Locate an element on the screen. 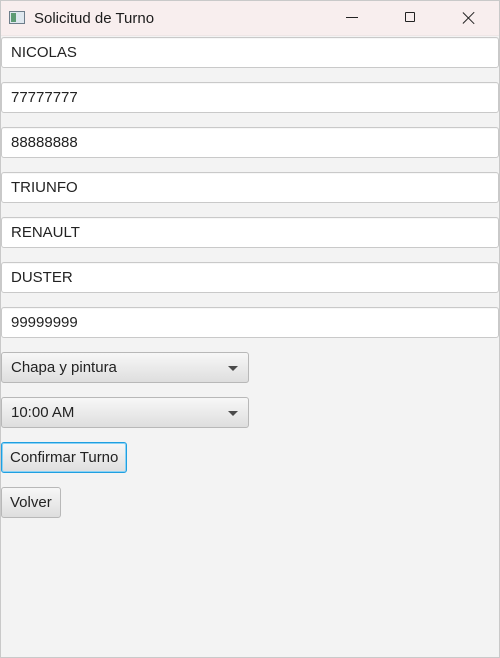  minimize-icon is located at coordinates (352, 17).